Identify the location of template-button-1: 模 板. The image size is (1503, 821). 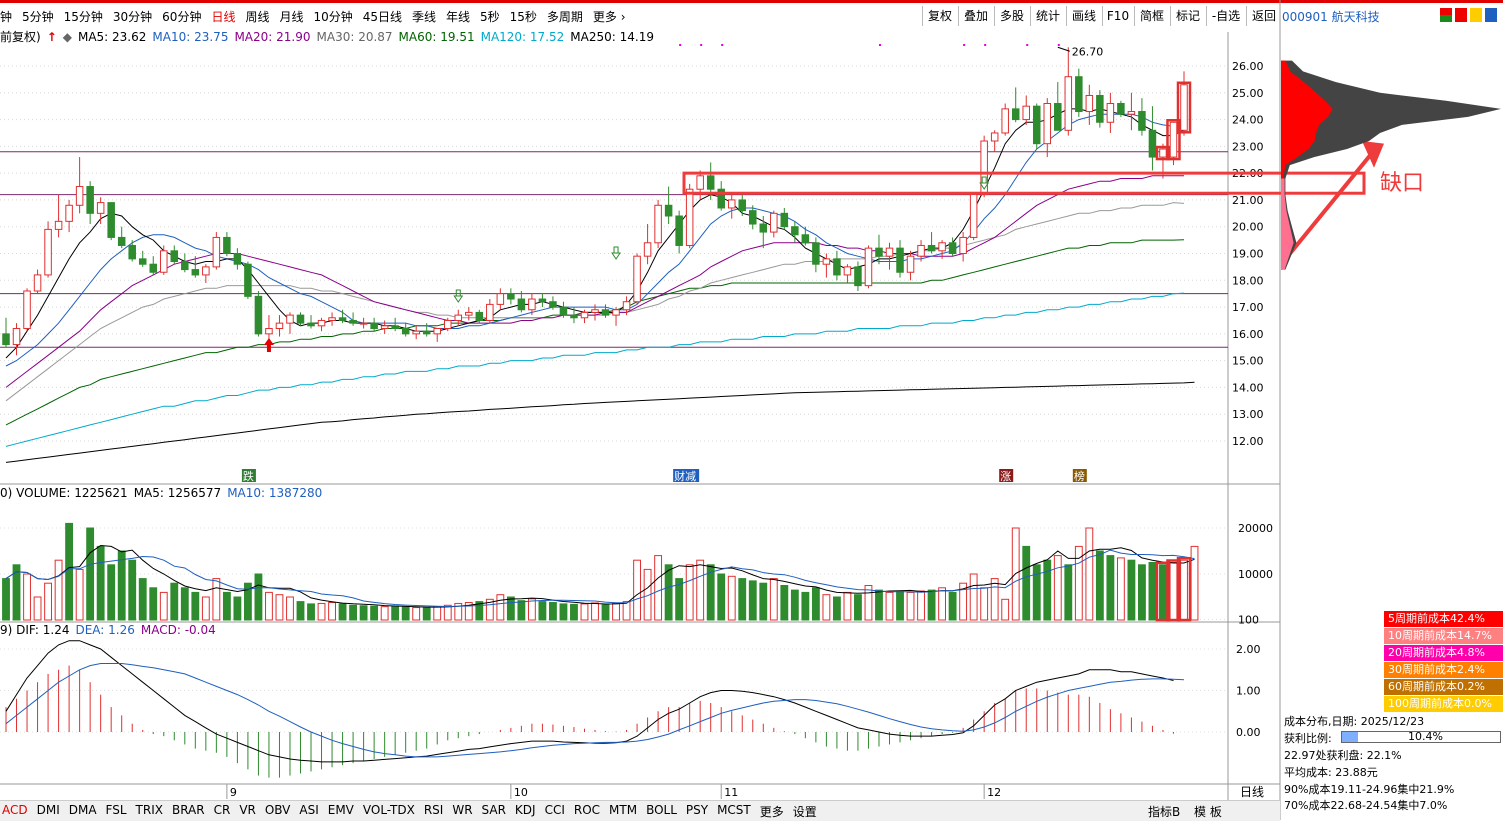
(1208, 811).